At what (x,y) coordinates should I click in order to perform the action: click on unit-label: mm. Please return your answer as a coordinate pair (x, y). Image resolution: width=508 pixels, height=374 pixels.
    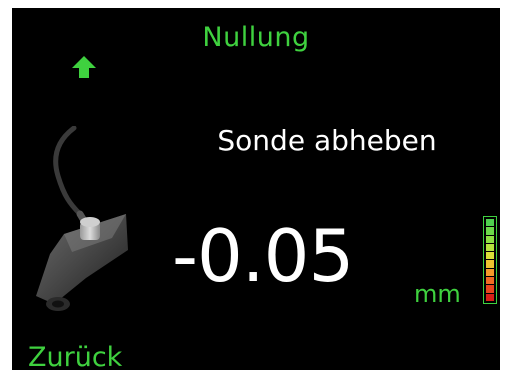
    Looking at the image, I should click on (437, 294).